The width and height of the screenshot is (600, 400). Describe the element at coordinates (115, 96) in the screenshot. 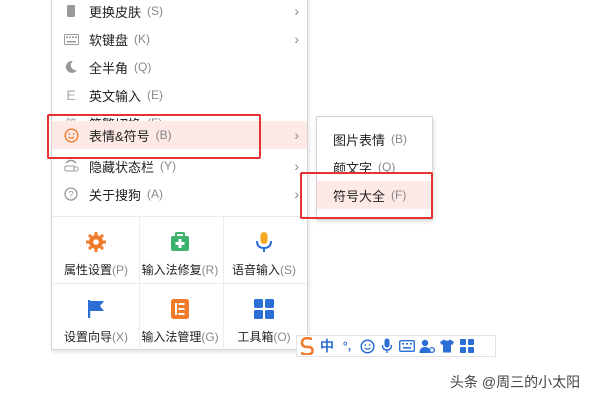

I see `menu-item-label: 英文输入` at that location.